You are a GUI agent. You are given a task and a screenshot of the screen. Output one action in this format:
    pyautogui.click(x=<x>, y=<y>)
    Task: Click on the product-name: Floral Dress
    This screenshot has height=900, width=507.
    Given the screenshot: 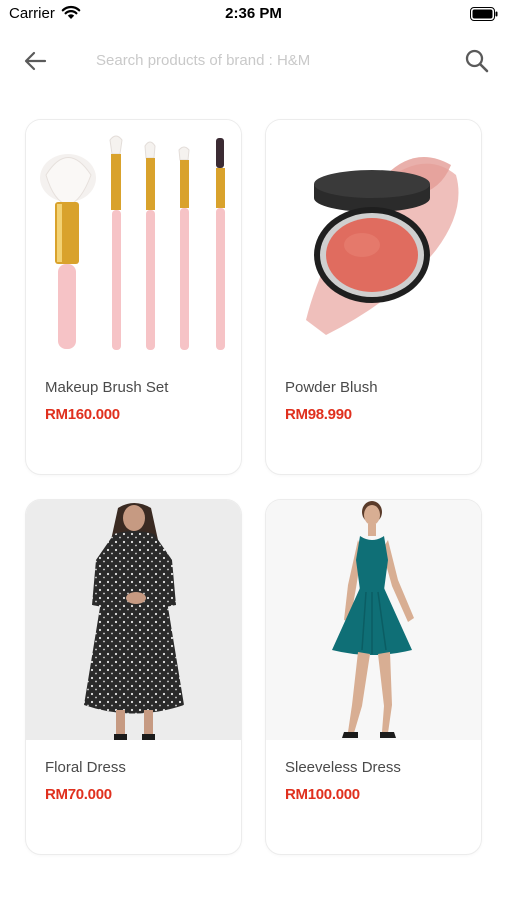 What is the action you would take?
    pyautogui.click(x=85, y=767)
    